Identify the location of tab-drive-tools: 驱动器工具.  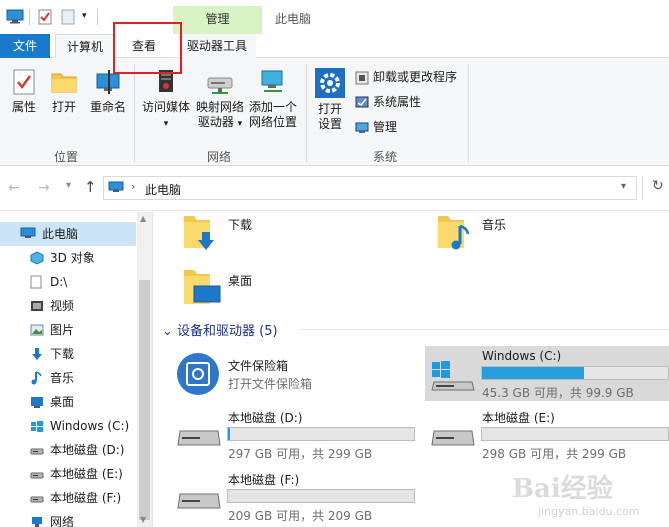
(217, 46).